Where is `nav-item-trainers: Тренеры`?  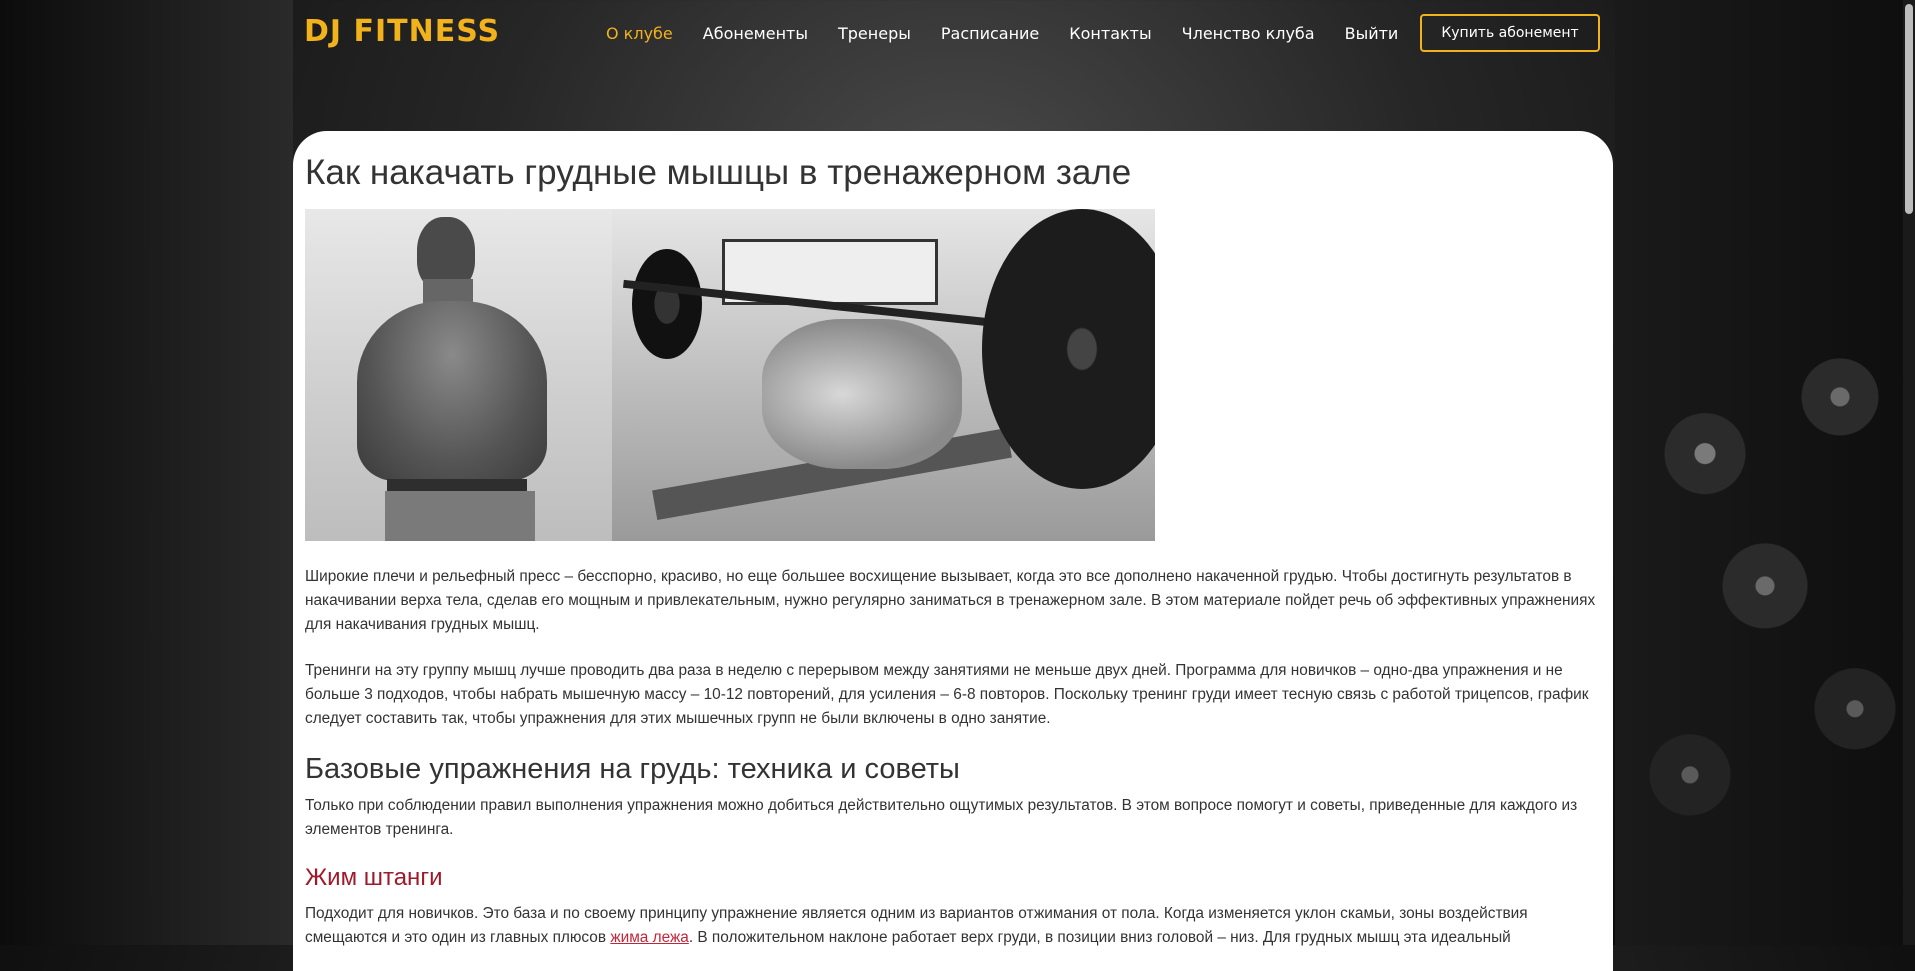 nav-item-trainers: Тренеры is located at coordinates (874, 33).